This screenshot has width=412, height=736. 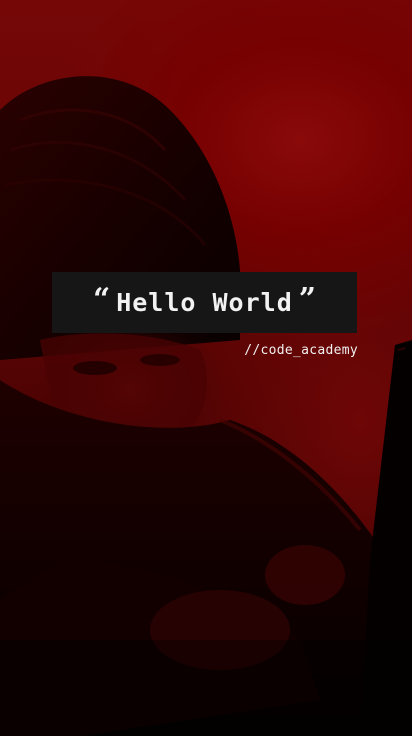 I want to click on tagline-text: //code_academy, so click(x=301, y=350).